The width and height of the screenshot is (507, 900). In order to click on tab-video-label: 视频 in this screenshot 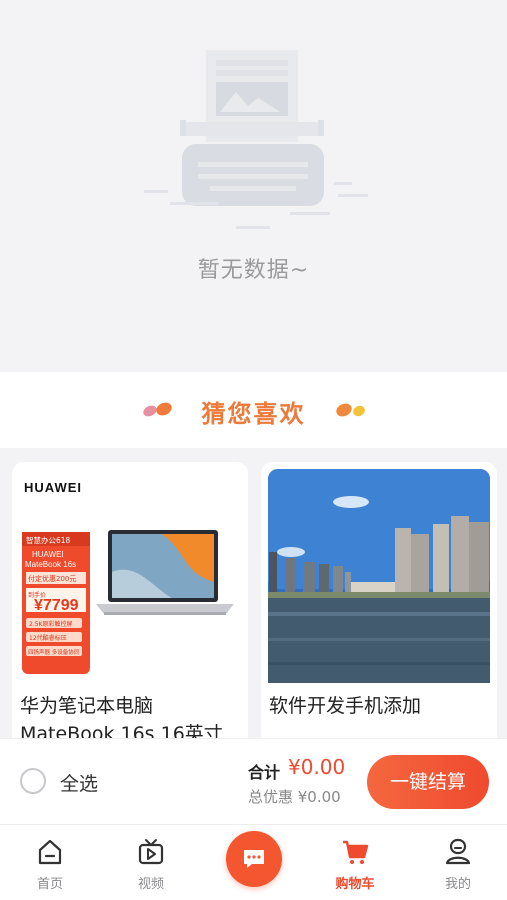, I will do `click(150, 884)`.